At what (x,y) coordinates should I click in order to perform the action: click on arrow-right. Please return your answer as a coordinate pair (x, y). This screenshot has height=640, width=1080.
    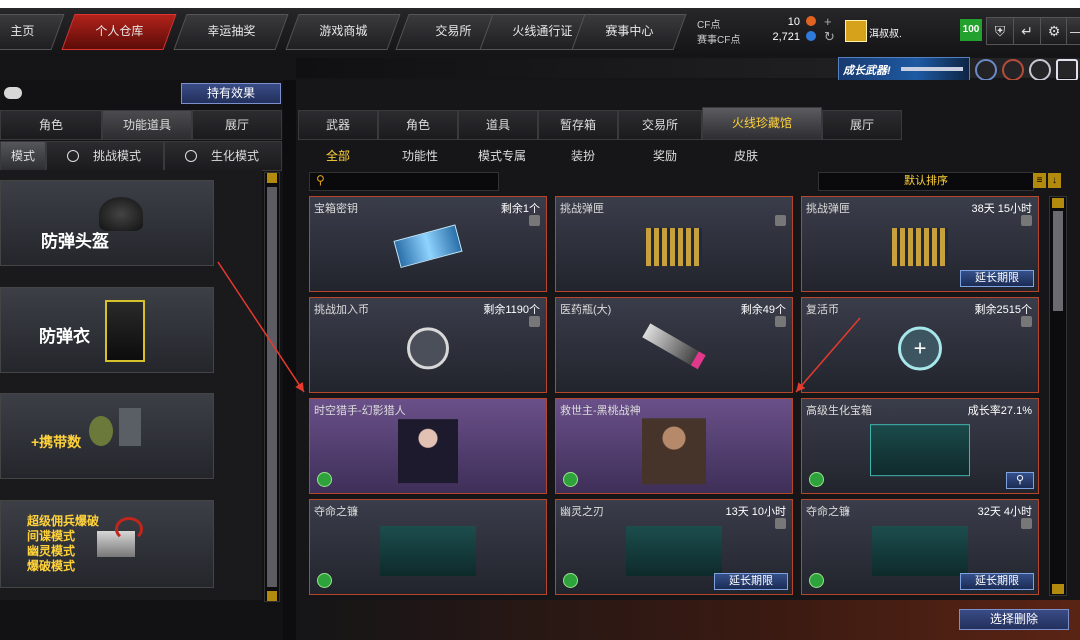
    Looking at the image, I should click on (828, 355).